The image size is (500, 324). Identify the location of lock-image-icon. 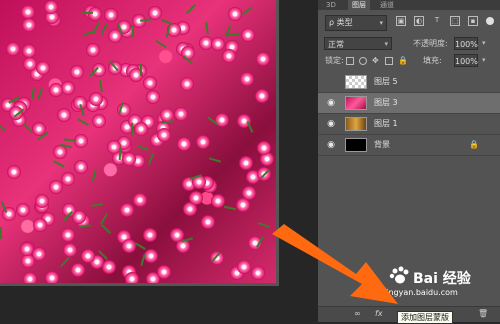
(363, 61).